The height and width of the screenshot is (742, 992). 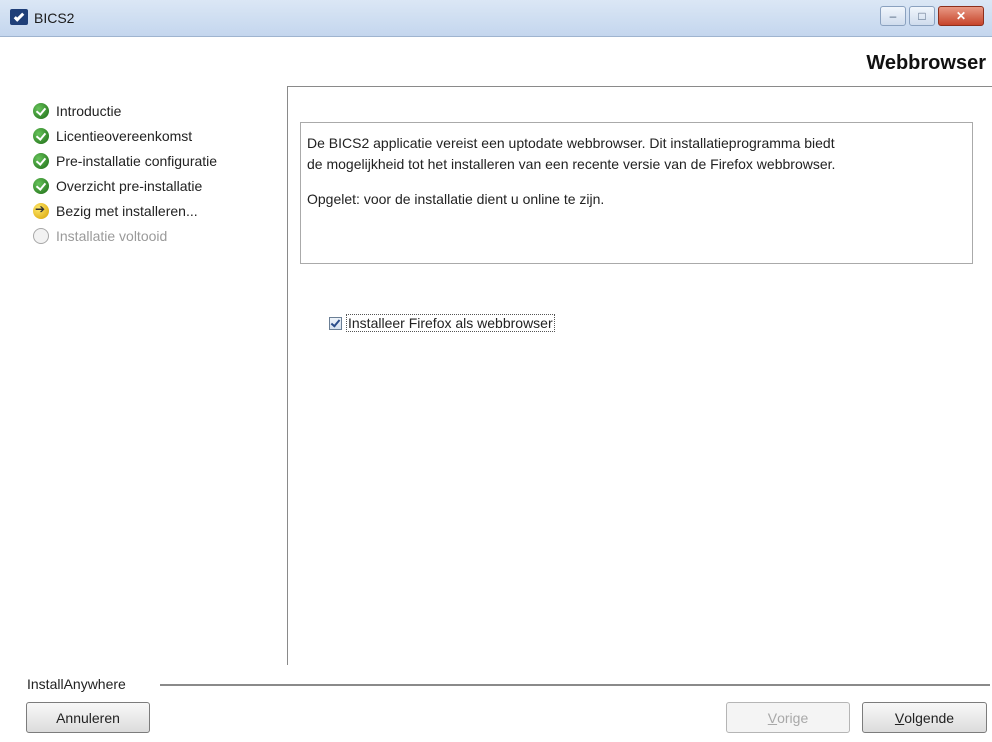 I want to click on next-button: Volgende, so click(x=924, y=717).